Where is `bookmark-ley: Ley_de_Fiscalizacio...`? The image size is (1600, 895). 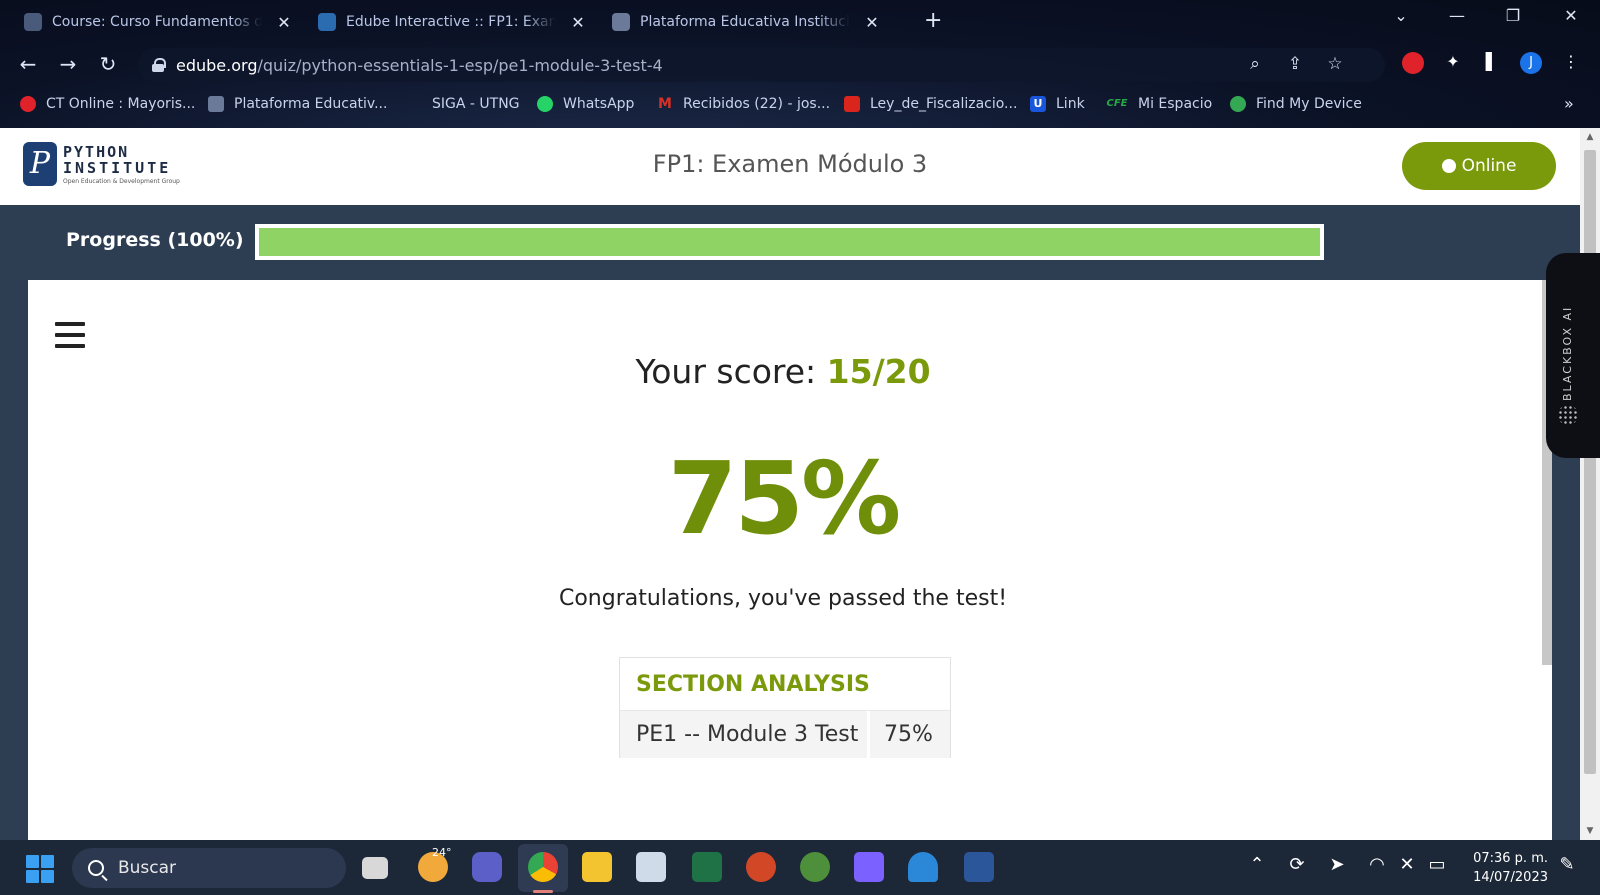
bookmark-ley: Ley_de_Fiscalizacio... is located at coordinates (930, 104).